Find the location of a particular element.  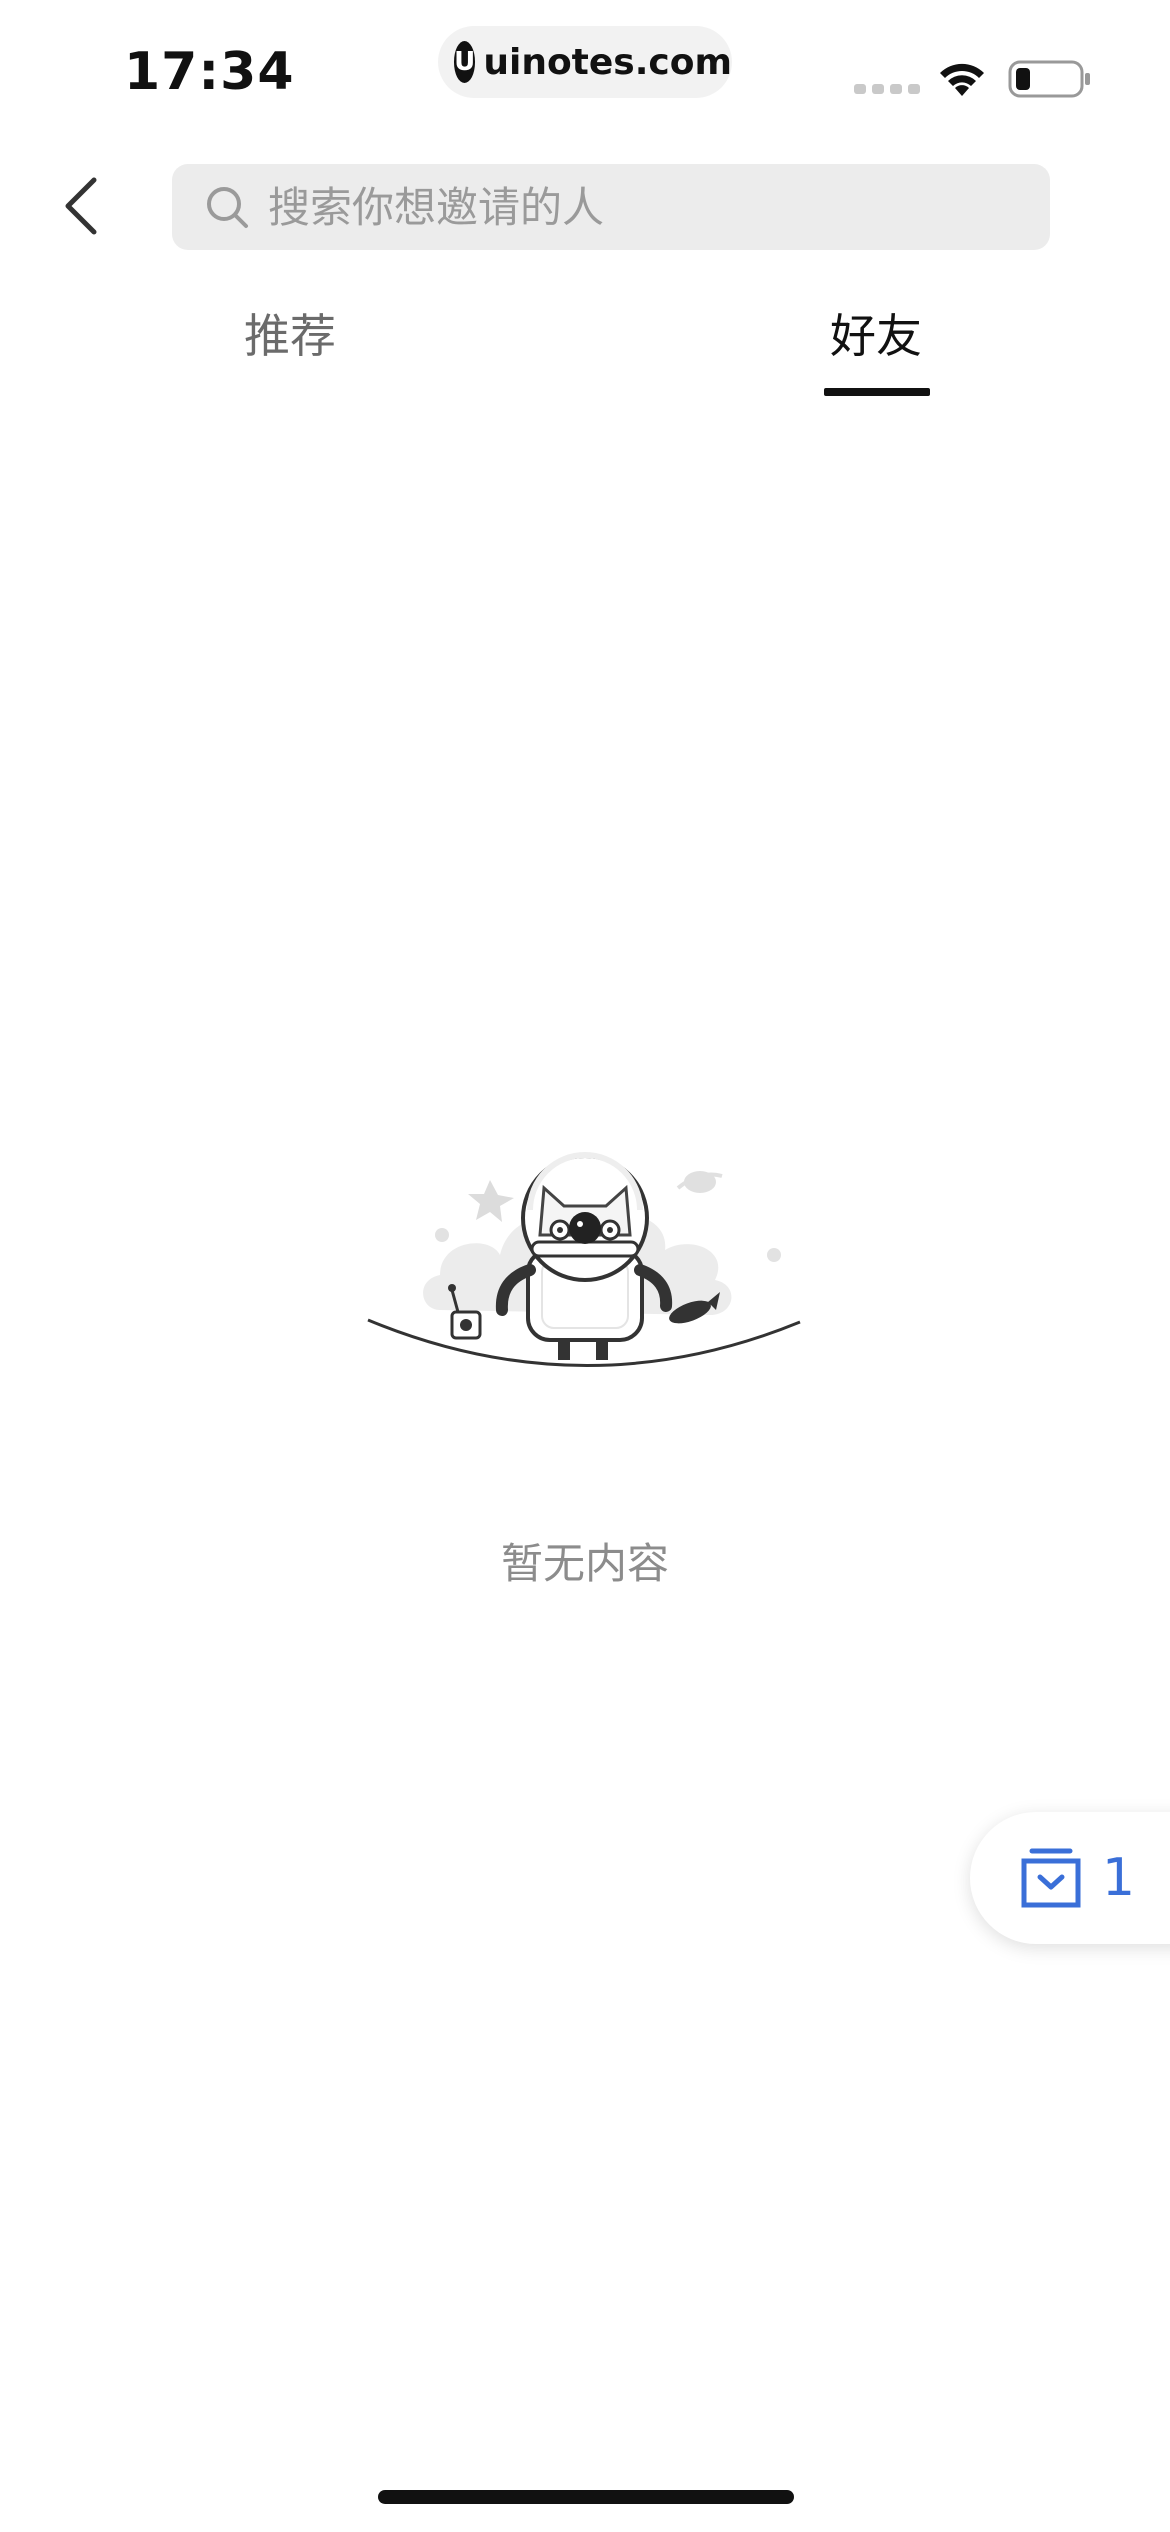

search-input is located at coordinates (638, 207).